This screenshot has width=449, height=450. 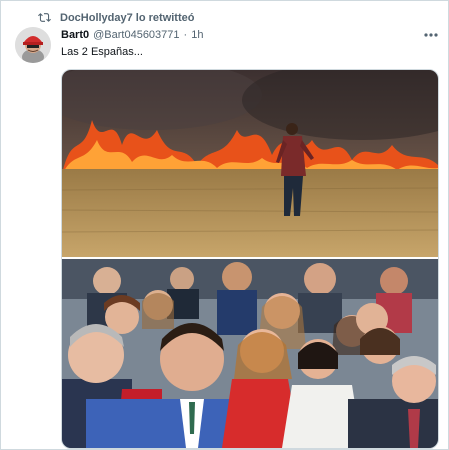 I want to click on retweet-icon, so click(x=44, y=17).